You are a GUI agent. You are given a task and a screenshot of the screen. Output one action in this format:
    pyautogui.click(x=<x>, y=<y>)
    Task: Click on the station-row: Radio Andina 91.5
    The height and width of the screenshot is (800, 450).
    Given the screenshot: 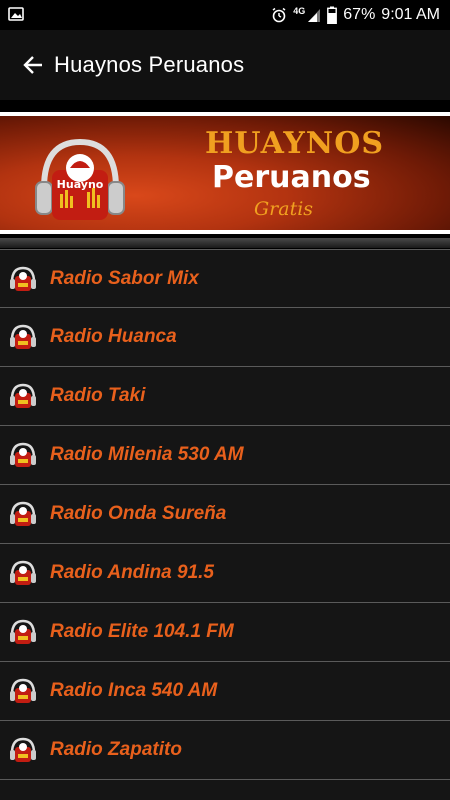 What is the action you would take?
    pyautogui.click(x=225, y=573)
    